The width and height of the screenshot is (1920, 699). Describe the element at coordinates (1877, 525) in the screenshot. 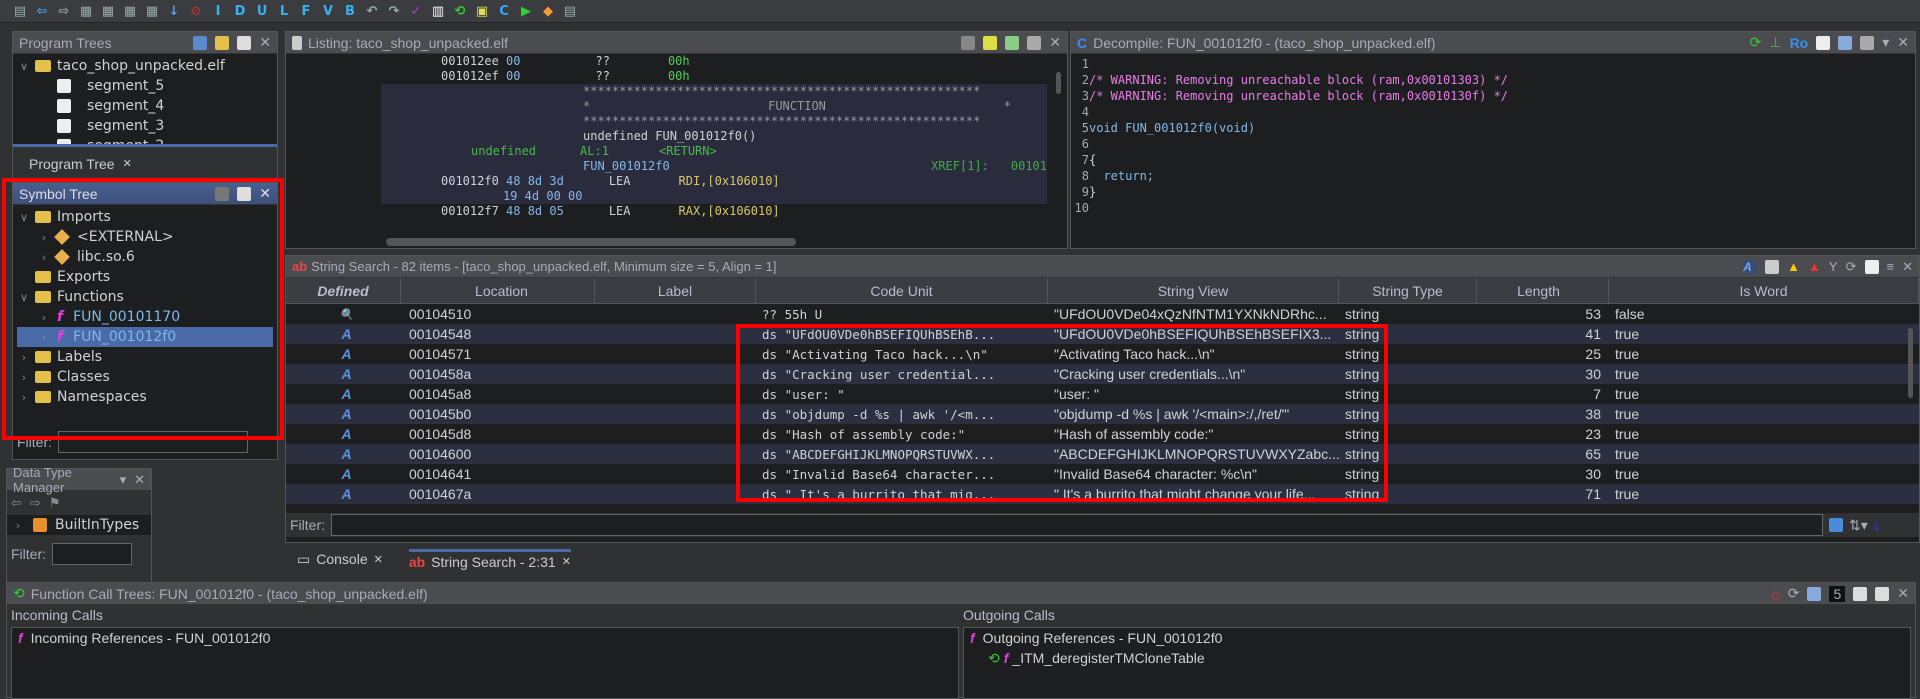

I see `download-icon: ⤓` at that location.